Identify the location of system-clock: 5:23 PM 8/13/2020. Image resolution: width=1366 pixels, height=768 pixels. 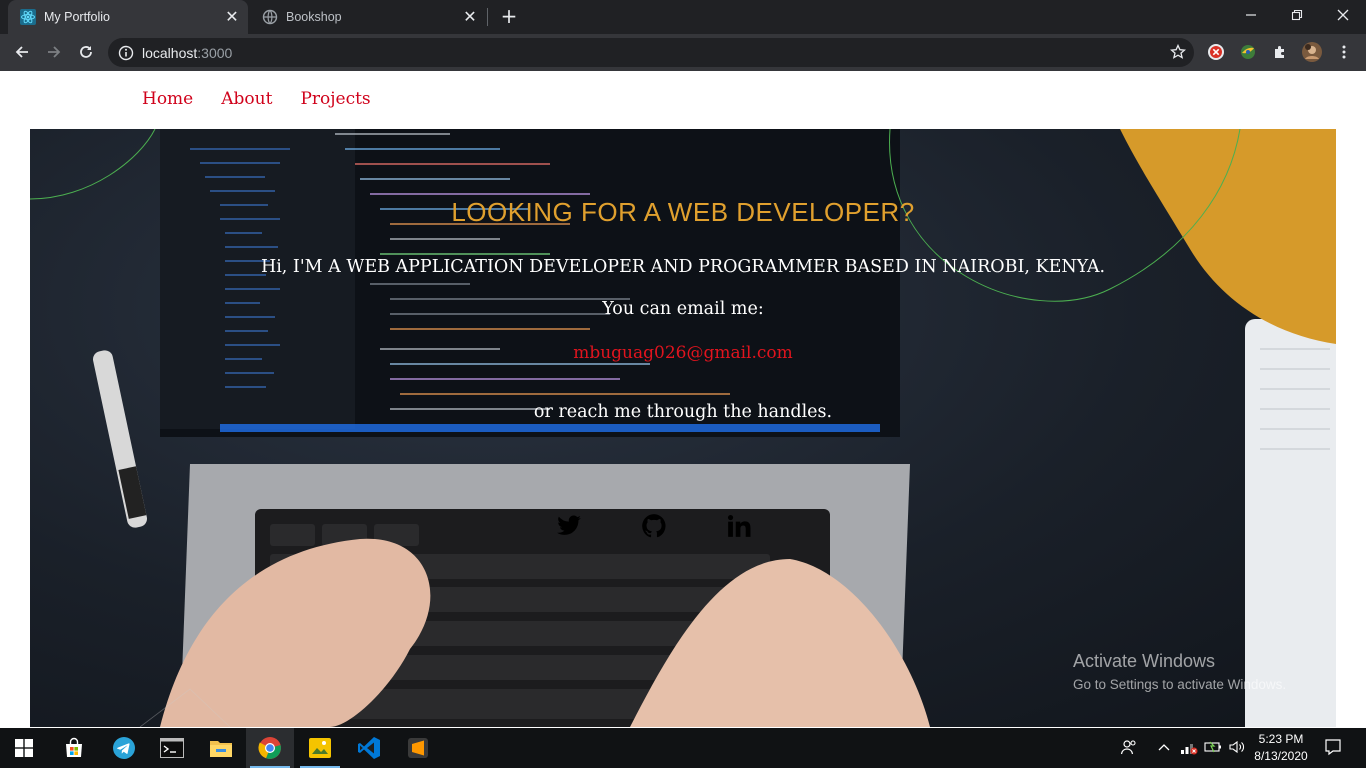
(1281, 748).